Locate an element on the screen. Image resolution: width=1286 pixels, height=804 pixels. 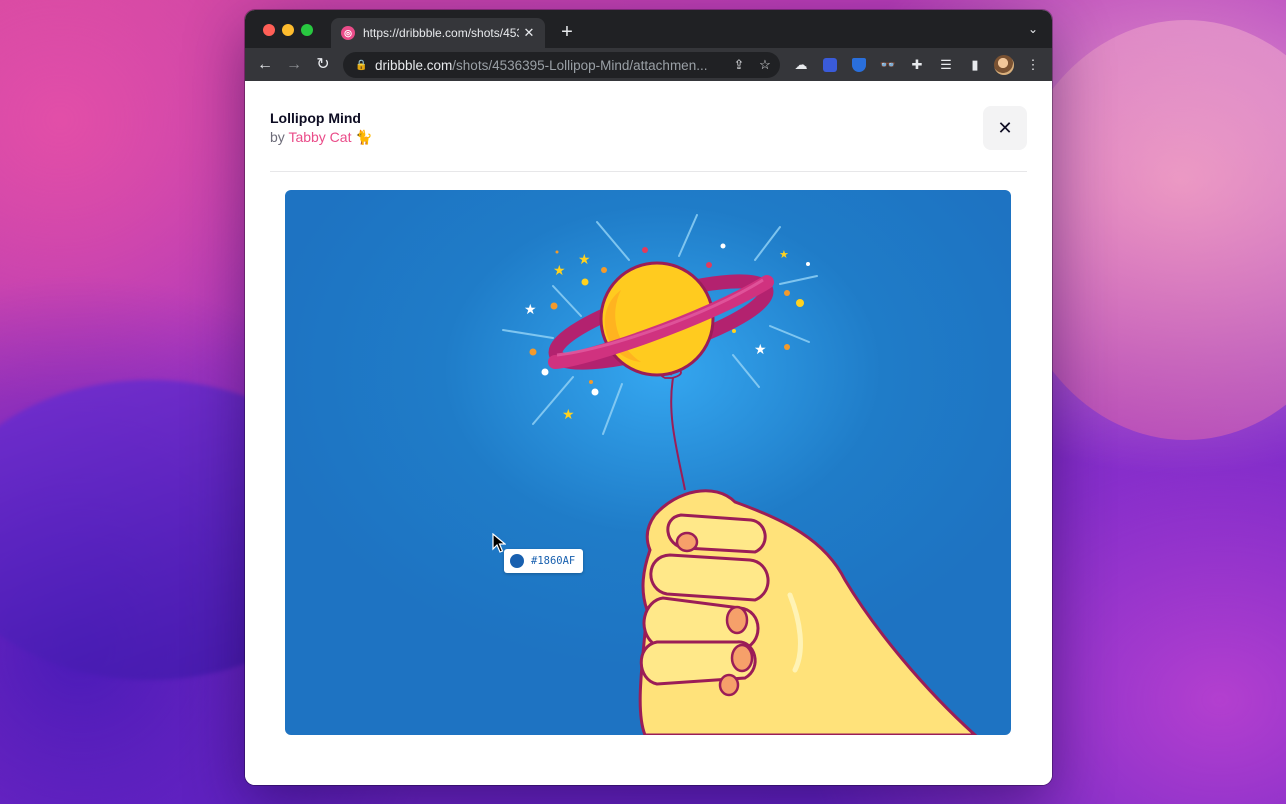
puzzle-extensions-icon: ✚ is located at coordinates (917, 65).